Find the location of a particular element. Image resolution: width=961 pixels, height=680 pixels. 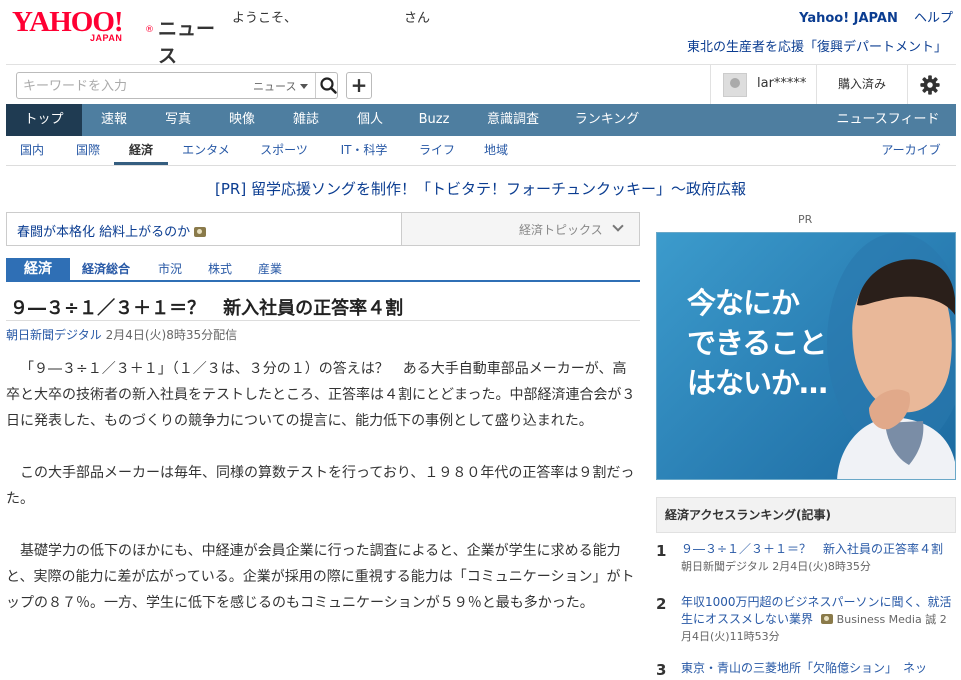

subnav-life: ライフ is located at coordinates (437, 150).